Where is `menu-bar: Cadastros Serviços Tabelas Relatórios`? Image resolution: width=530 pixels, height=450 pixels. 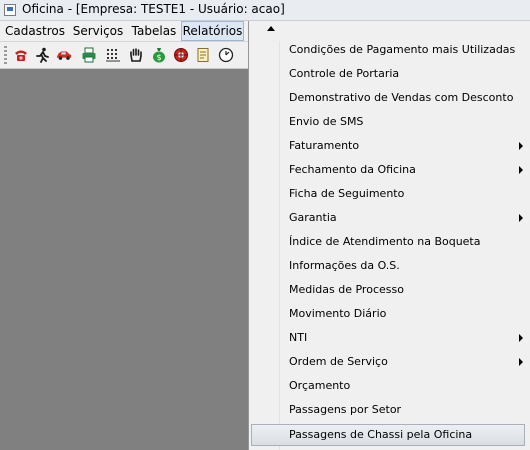
menu-bar: Cadastros Serviços Tabelas Relatórios is located at coordinates (124, 31).